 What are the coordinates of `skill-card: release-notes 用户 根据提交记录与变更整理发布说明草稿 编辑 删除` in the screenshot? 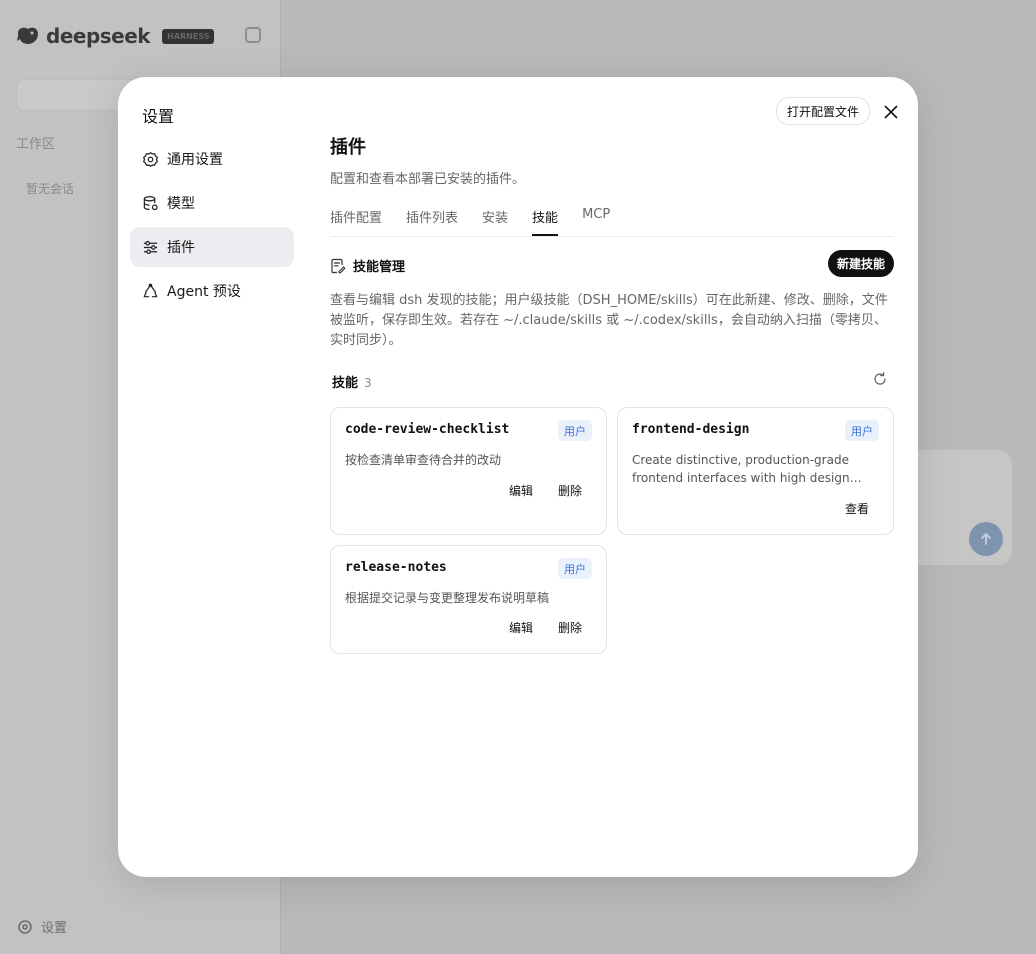 It's located at (468, 599).